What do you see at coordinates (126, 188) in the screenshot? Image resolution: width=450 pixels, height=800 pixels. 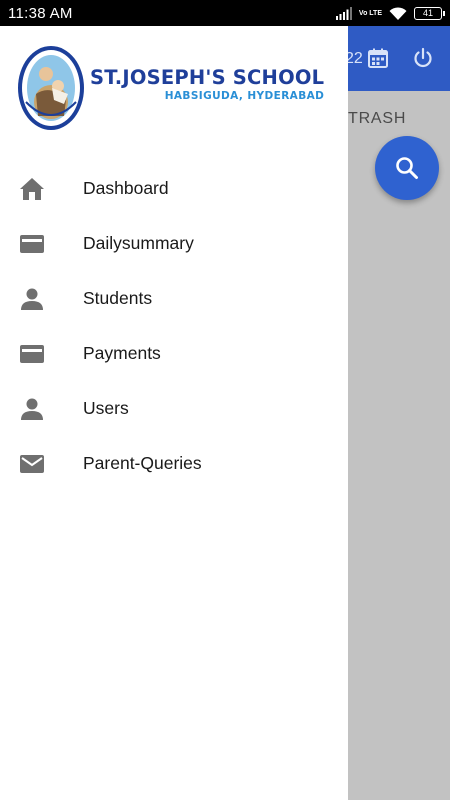 I see `menu-label: Dashboard` at bounding box center [126, 188].